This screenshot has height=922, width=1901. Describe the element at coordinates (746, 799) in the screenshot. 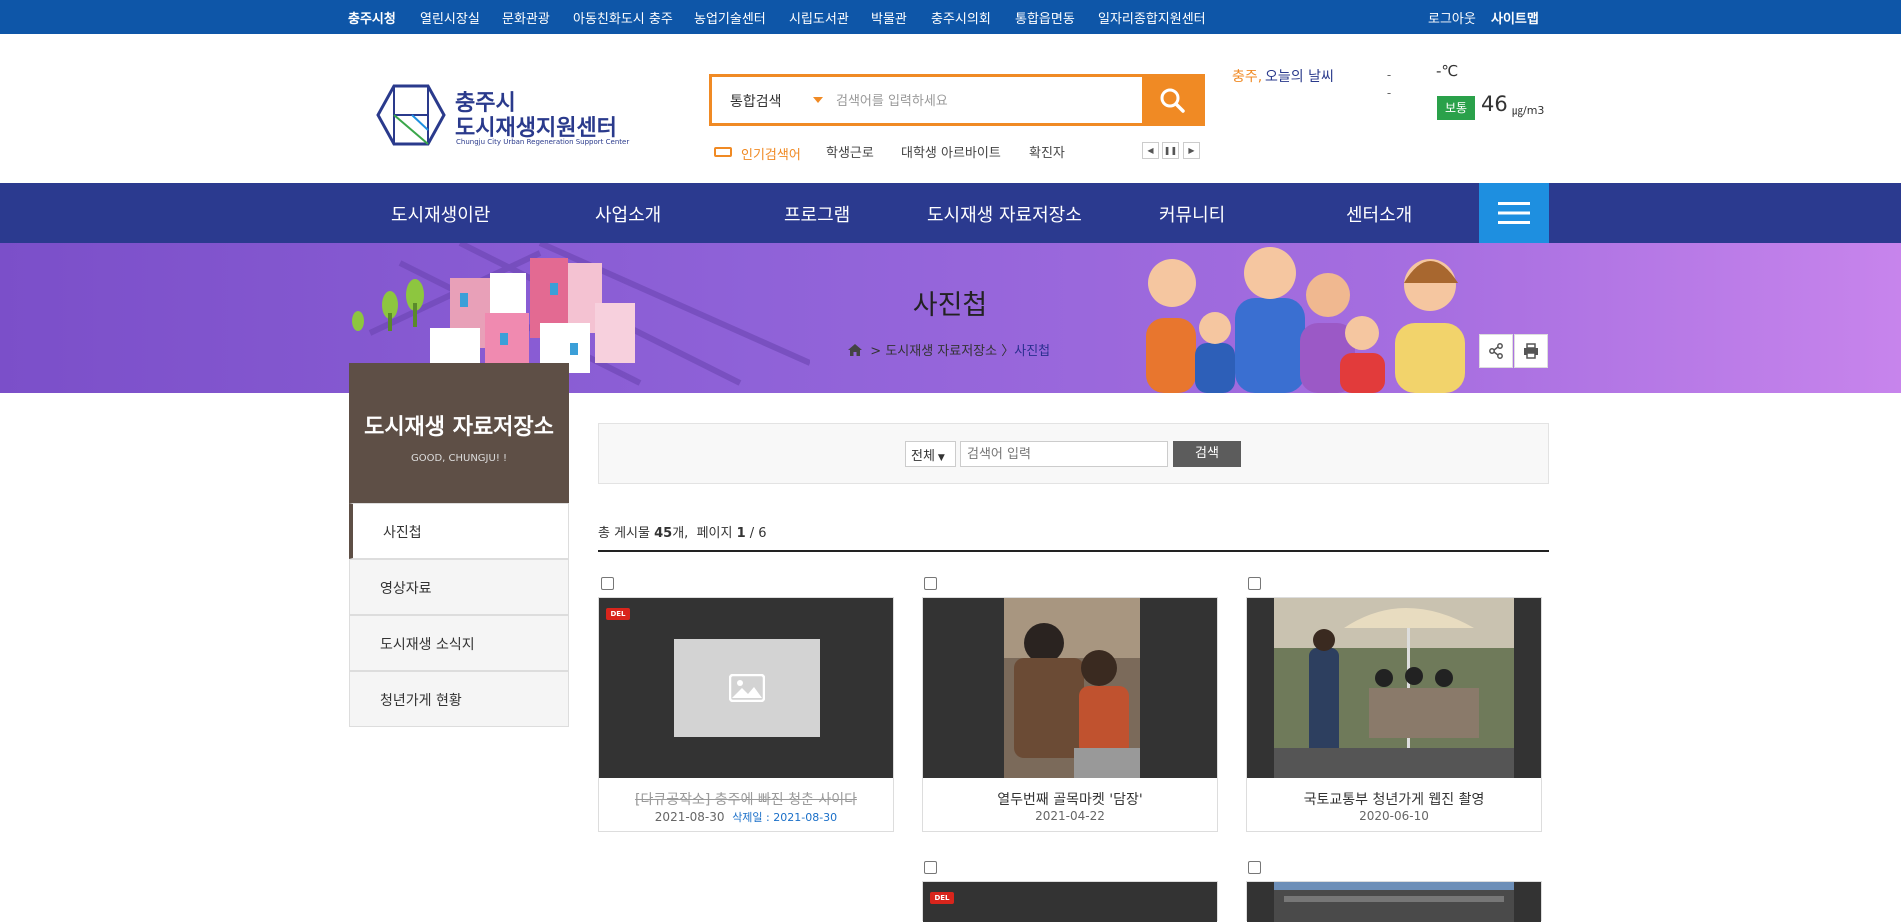

I see `post-title: [다큐공작소] 충주에 빠진 청춘 사이다` at that location.